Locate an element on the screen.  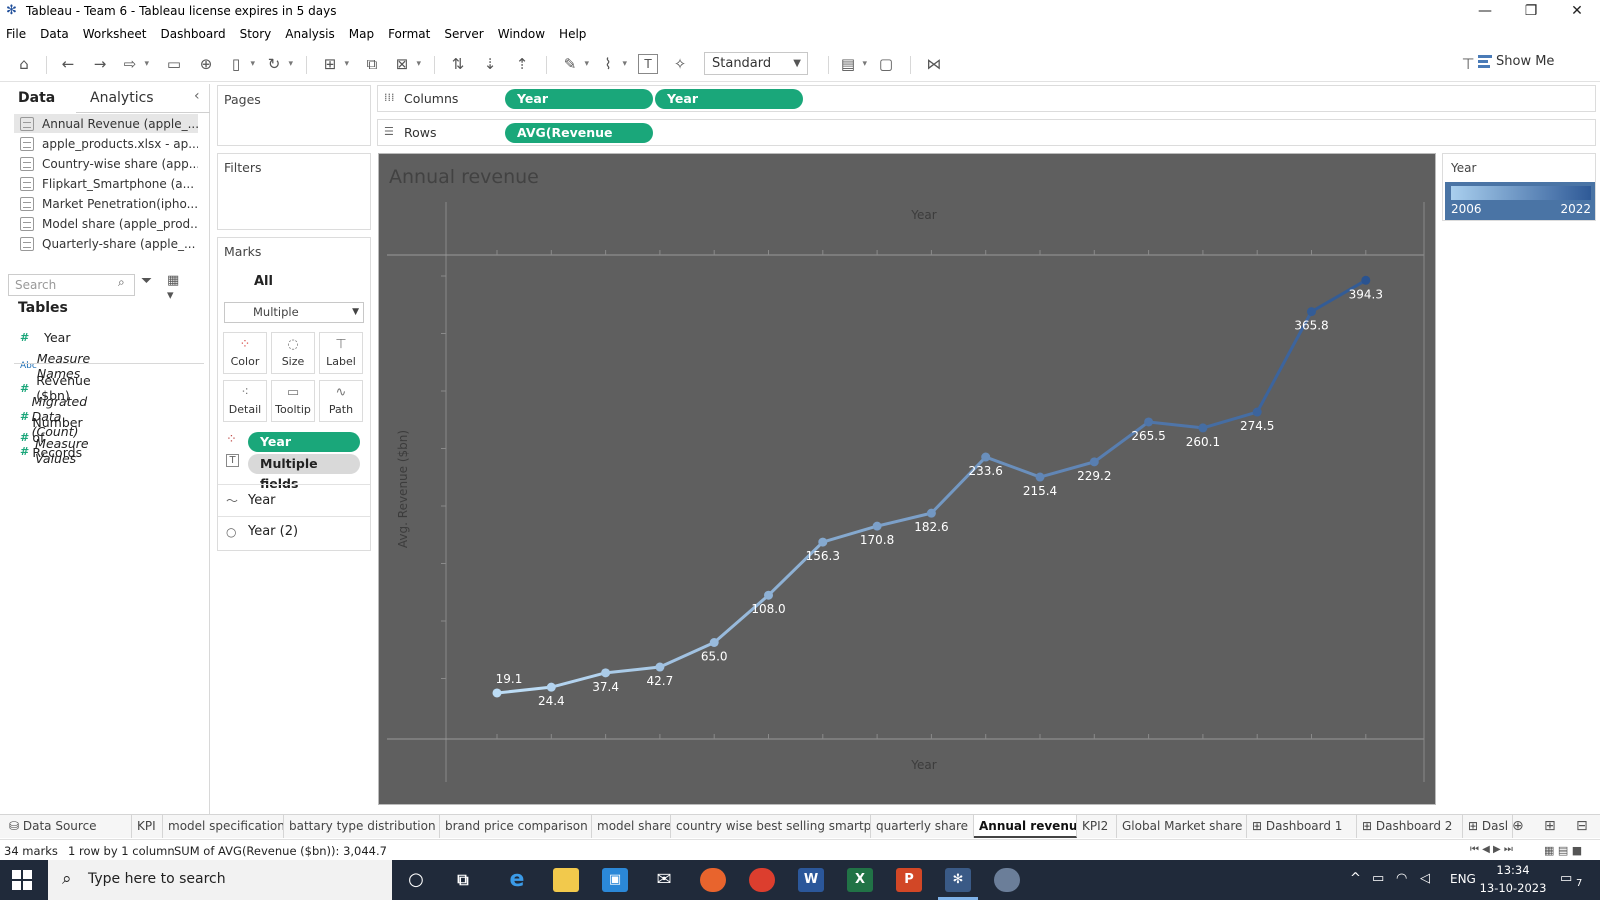
volume-icon: ◁ is located at coordinates (1425, 878).